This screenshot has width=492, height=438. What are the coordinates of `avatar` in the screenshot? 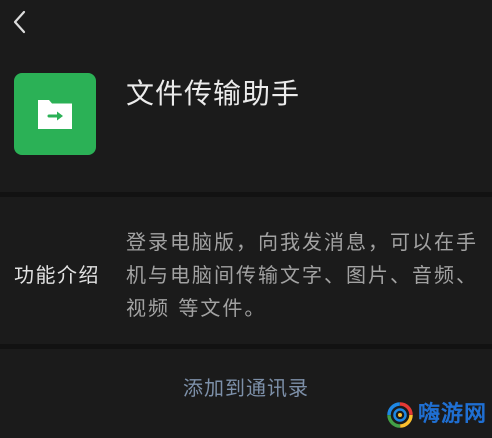 It's located at (55, 114).